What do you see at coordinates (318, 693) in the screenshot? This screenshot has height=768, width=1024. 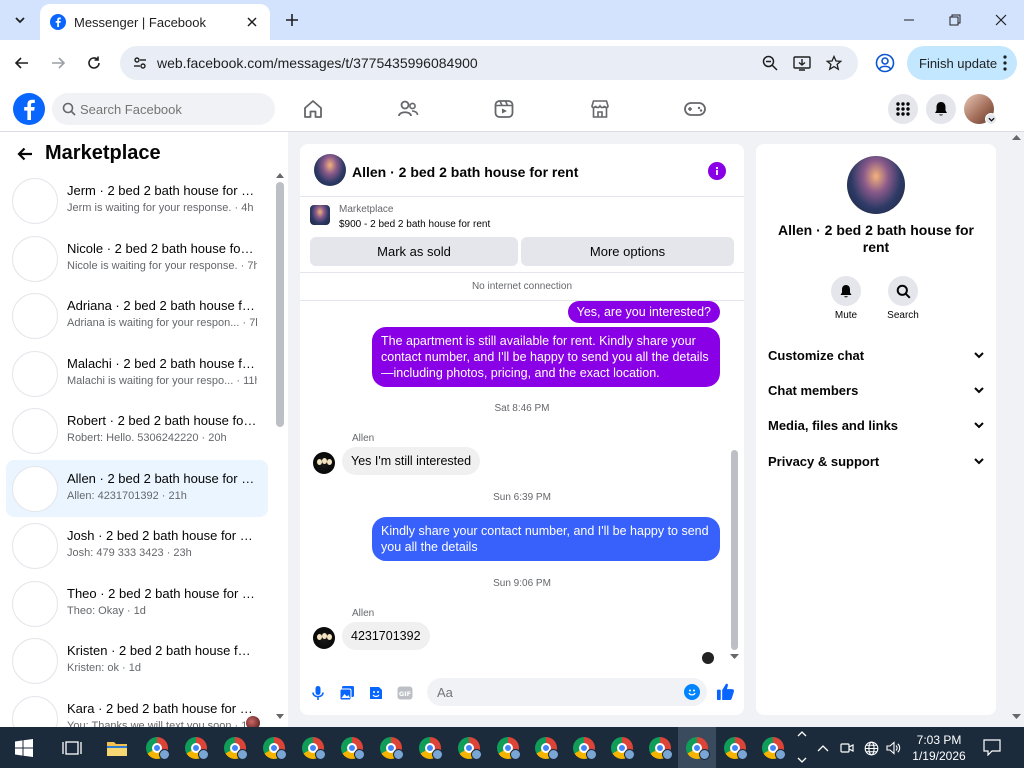 I see `voice-clip-button` at bounding box center [318, 693].